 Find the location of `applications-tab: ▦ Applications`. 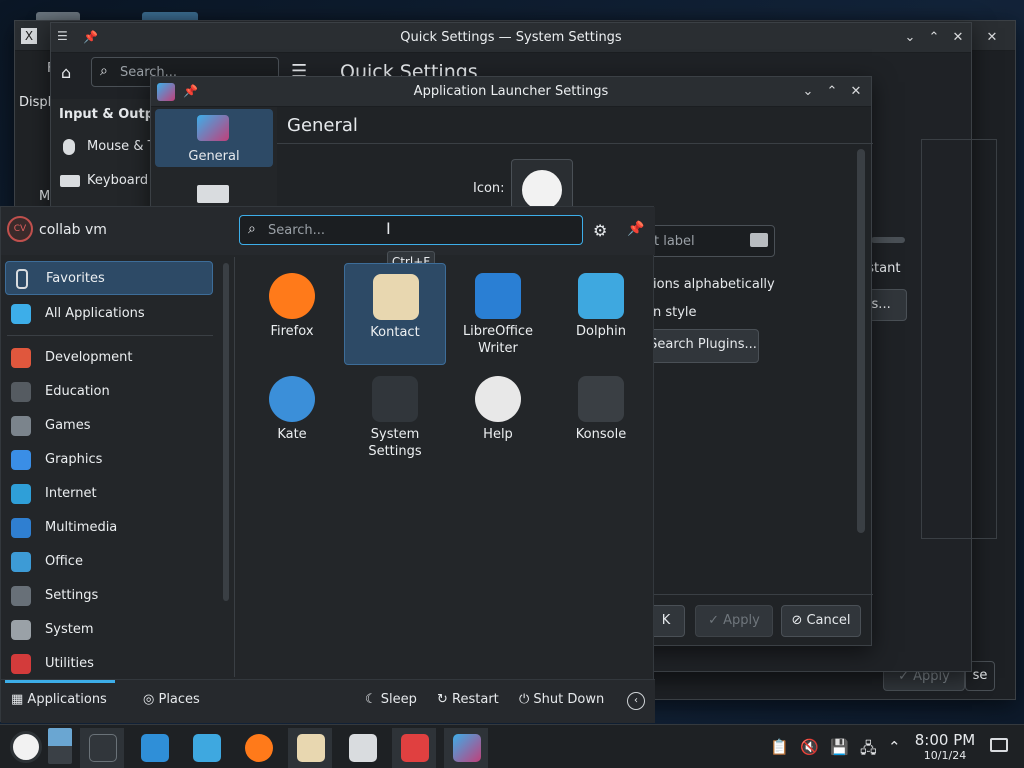

applications-tab: ▦ Applications is located at coordinates (59, 699).